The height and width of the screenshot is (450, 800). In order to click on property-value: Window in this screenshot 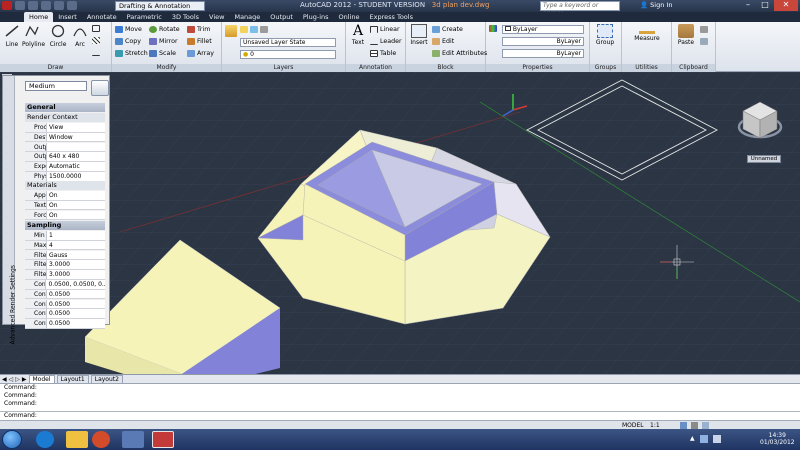, I will do `click(60, 137)`.